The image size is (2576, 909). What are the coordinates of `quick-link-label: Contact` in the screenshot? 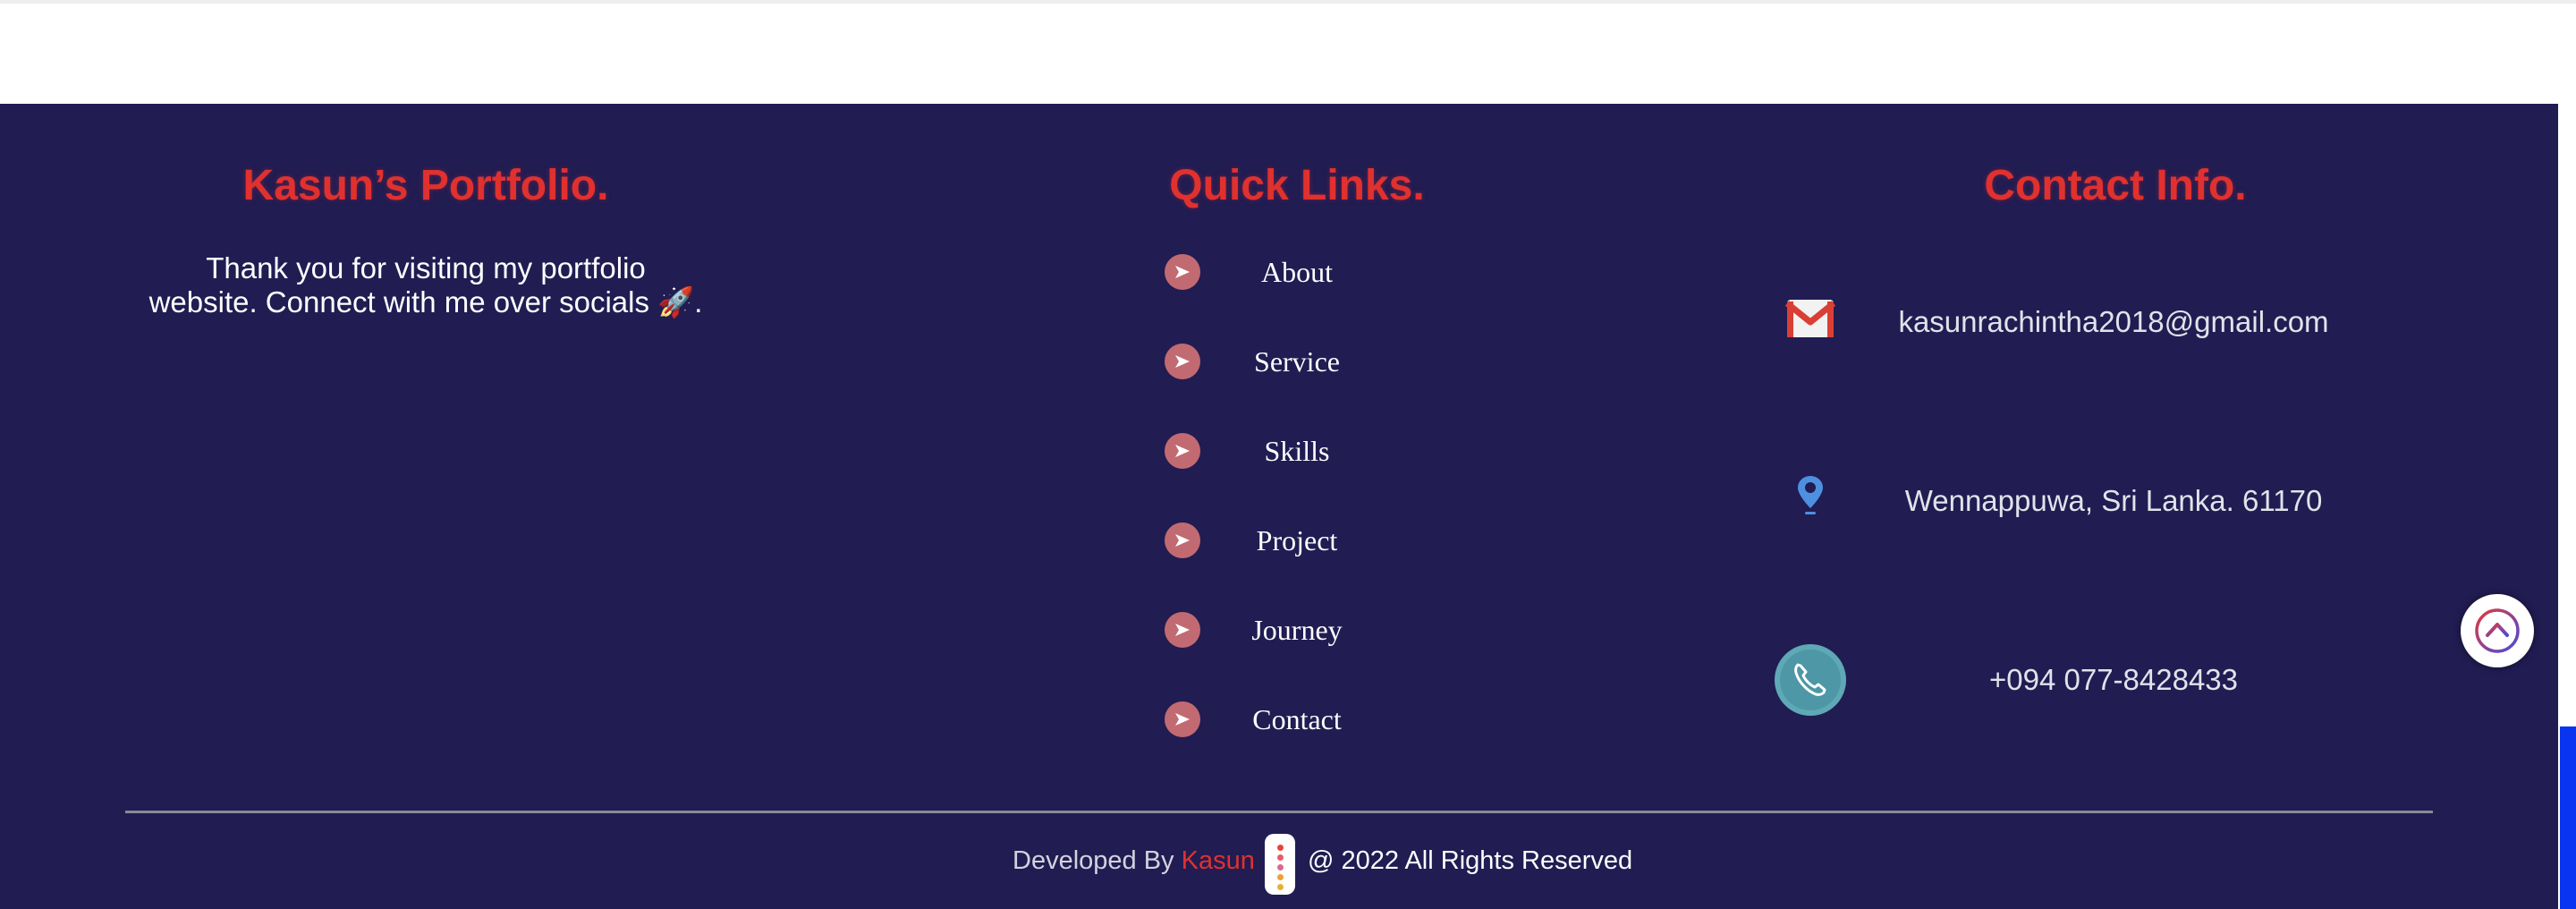 It's located at (1296, 719).